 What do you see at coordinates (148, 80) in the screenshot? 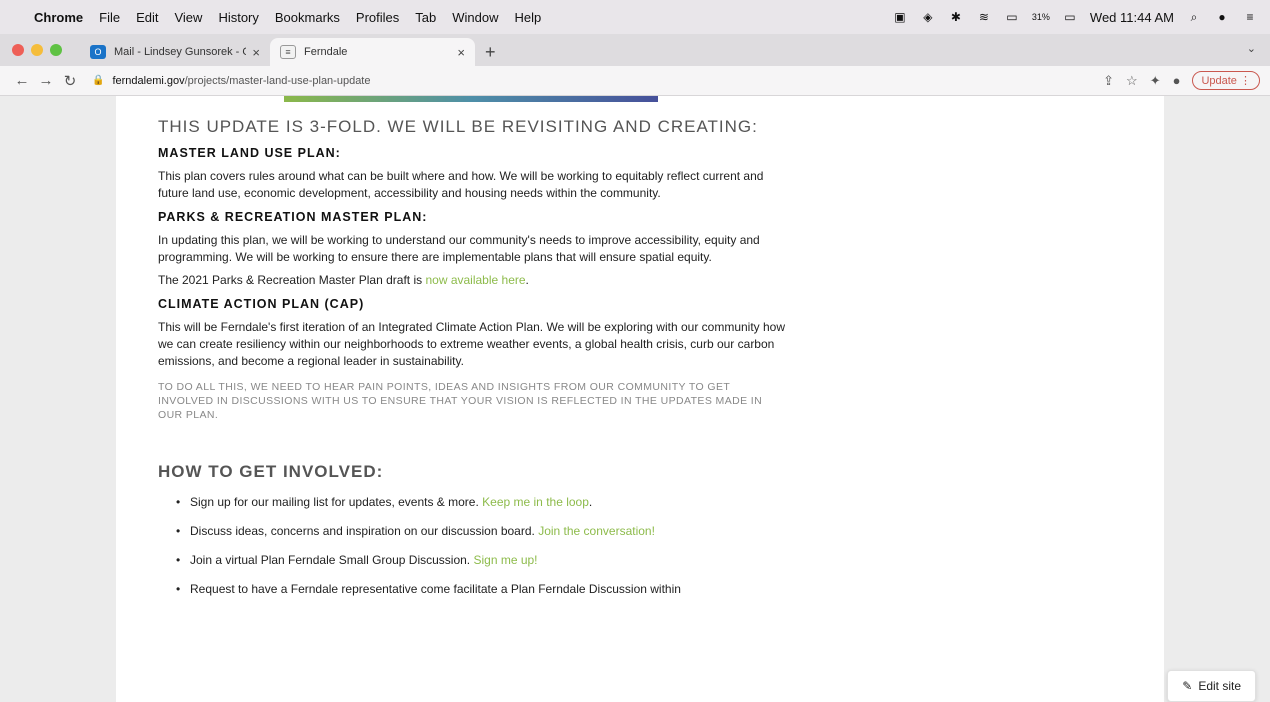
I see `url-host: ferndalemi.gov` at bounding box center [148, 80].